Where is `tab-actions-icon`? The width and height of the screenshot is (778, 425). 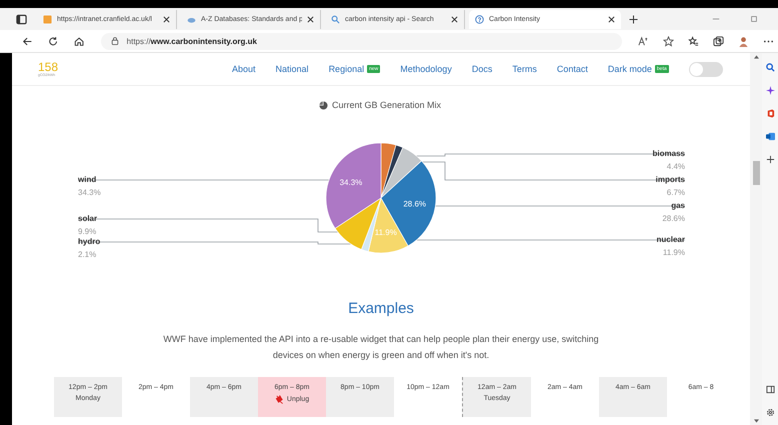
tab-actions-icon is located at coordinates (21, 19).